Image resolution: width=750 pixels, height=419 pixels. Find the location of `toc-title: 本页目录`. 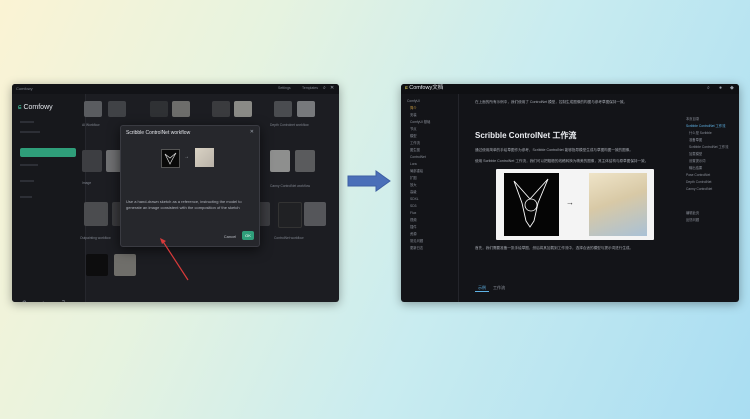

toc-title: 本页目录 is located at coordinates (693, 119).